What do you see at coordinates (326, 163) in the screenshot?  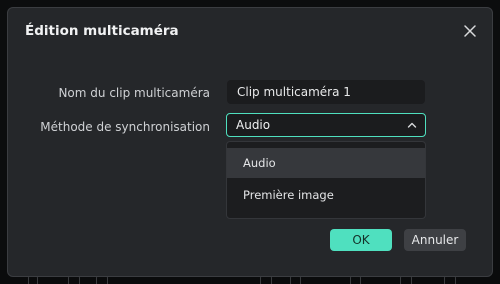 I see `sync-option-audio: Audio` at bounding box center [326, 163].